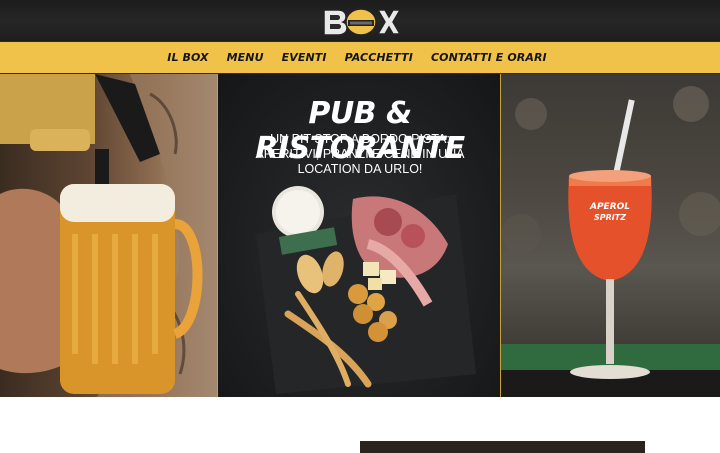 Image resolution: width=720 pixels, height=453 pixels. I want to click on food-board-illustration, so click(366, 290).